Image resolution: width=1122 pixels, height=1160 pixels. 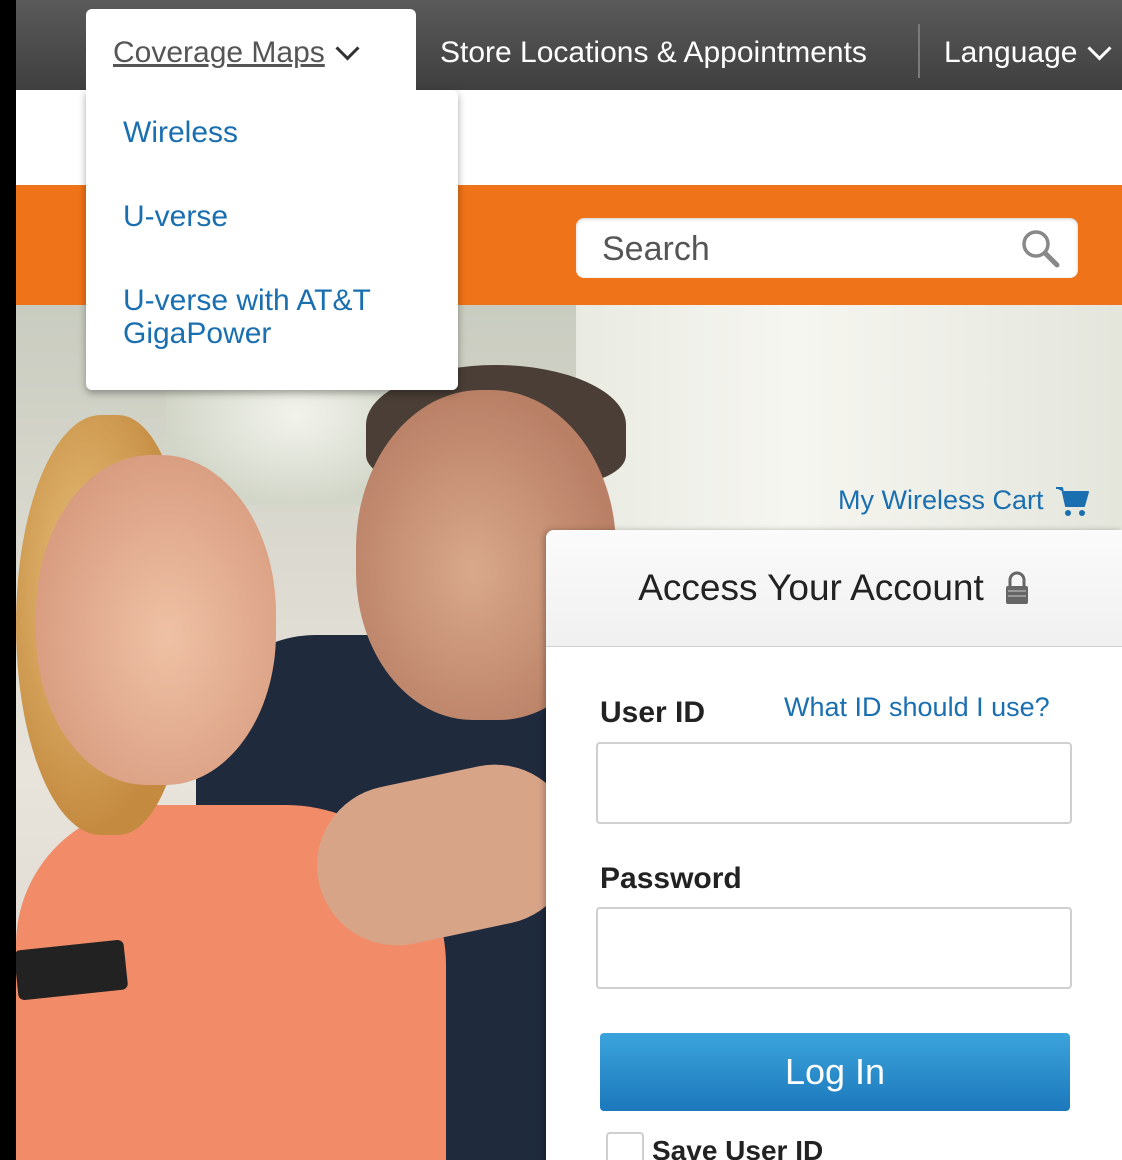 What do you see at coordinates (1072, 501) in the screenshot?
I see `cart-icon` at bounding box center [1072, 501].